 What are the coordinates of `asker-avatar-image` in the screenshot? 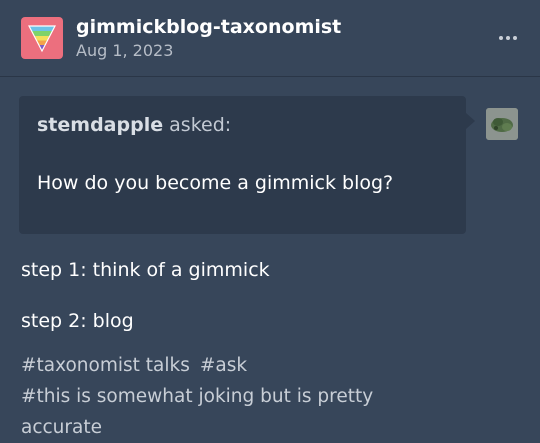 It's located at (502, 124).